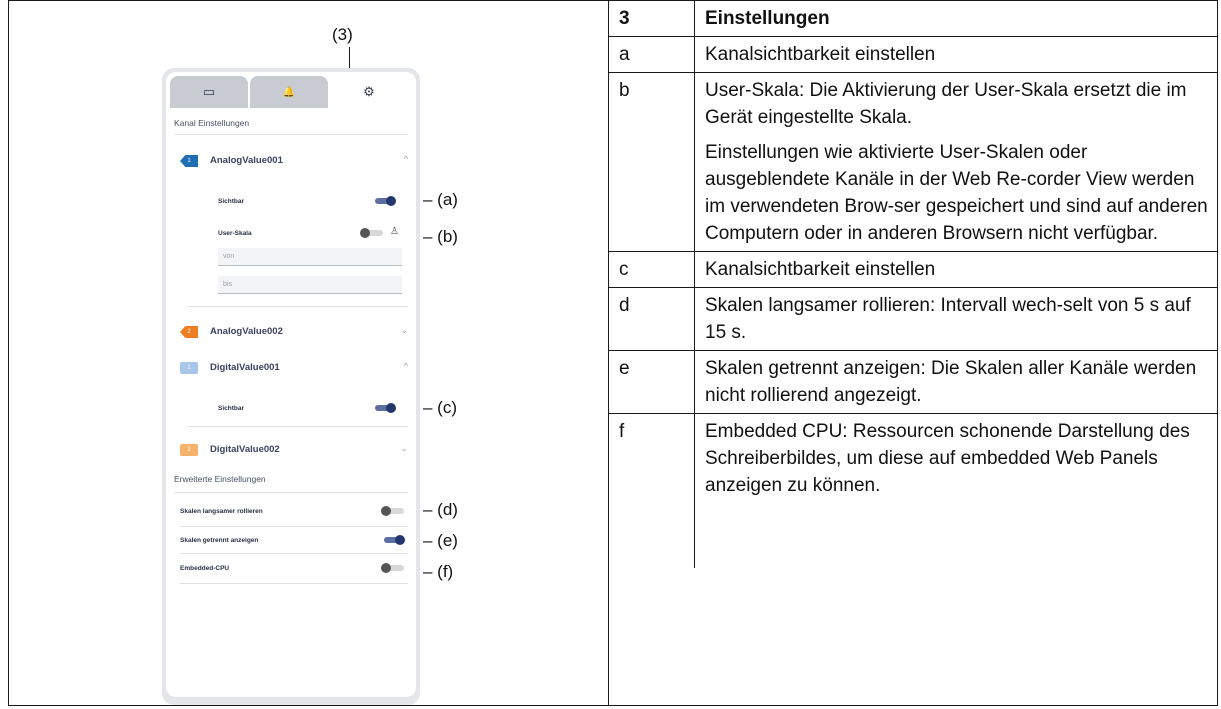  I want to click on user-scale-label: User-Skala, so click(235, 233).